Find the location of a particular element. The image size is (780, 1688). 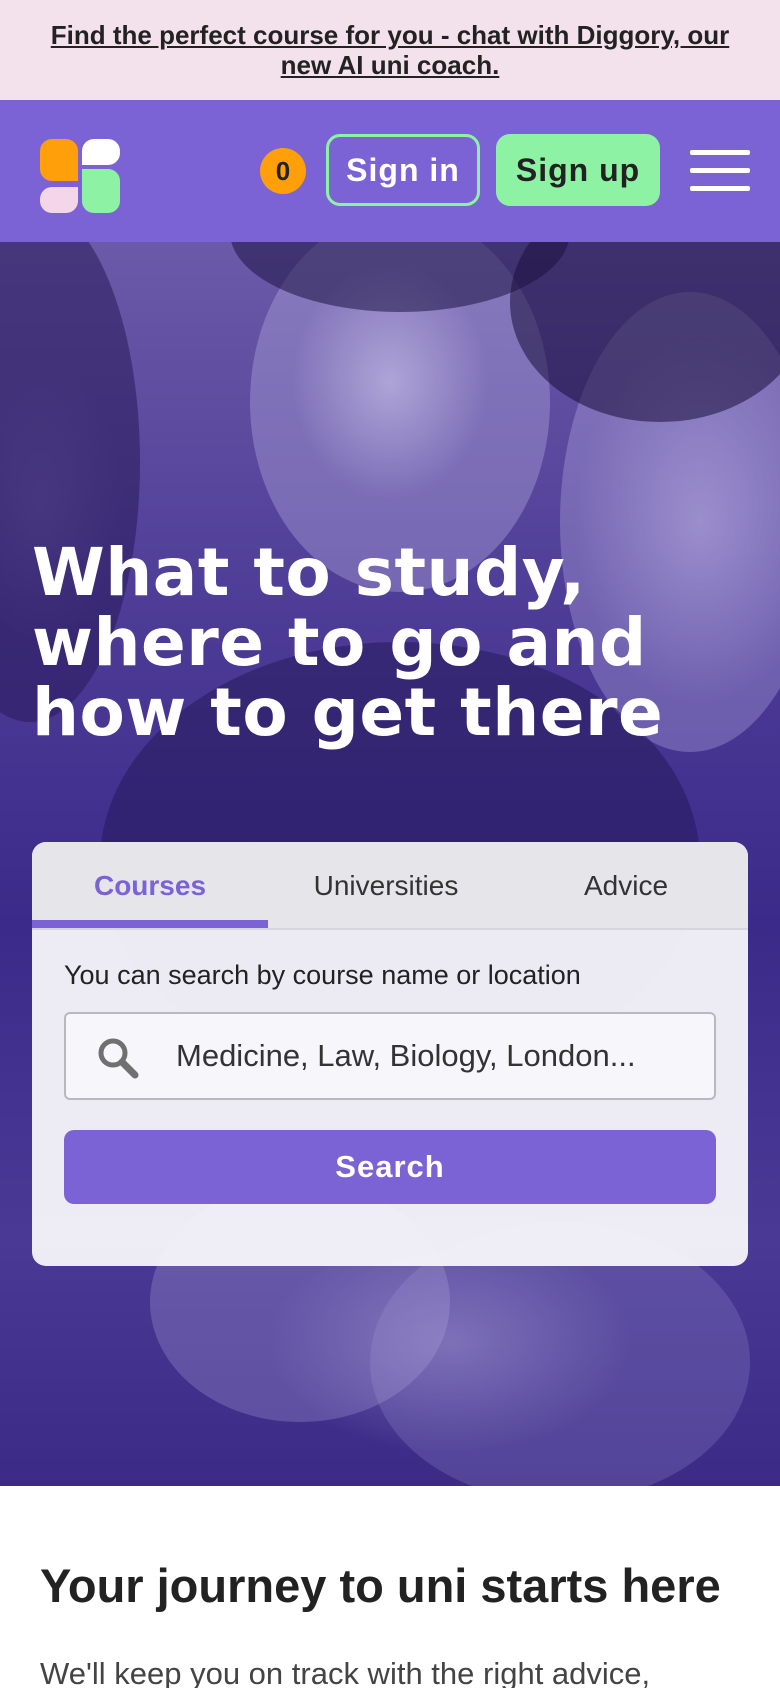

hamburger-menu-icon is located at coordinates (720, 171).